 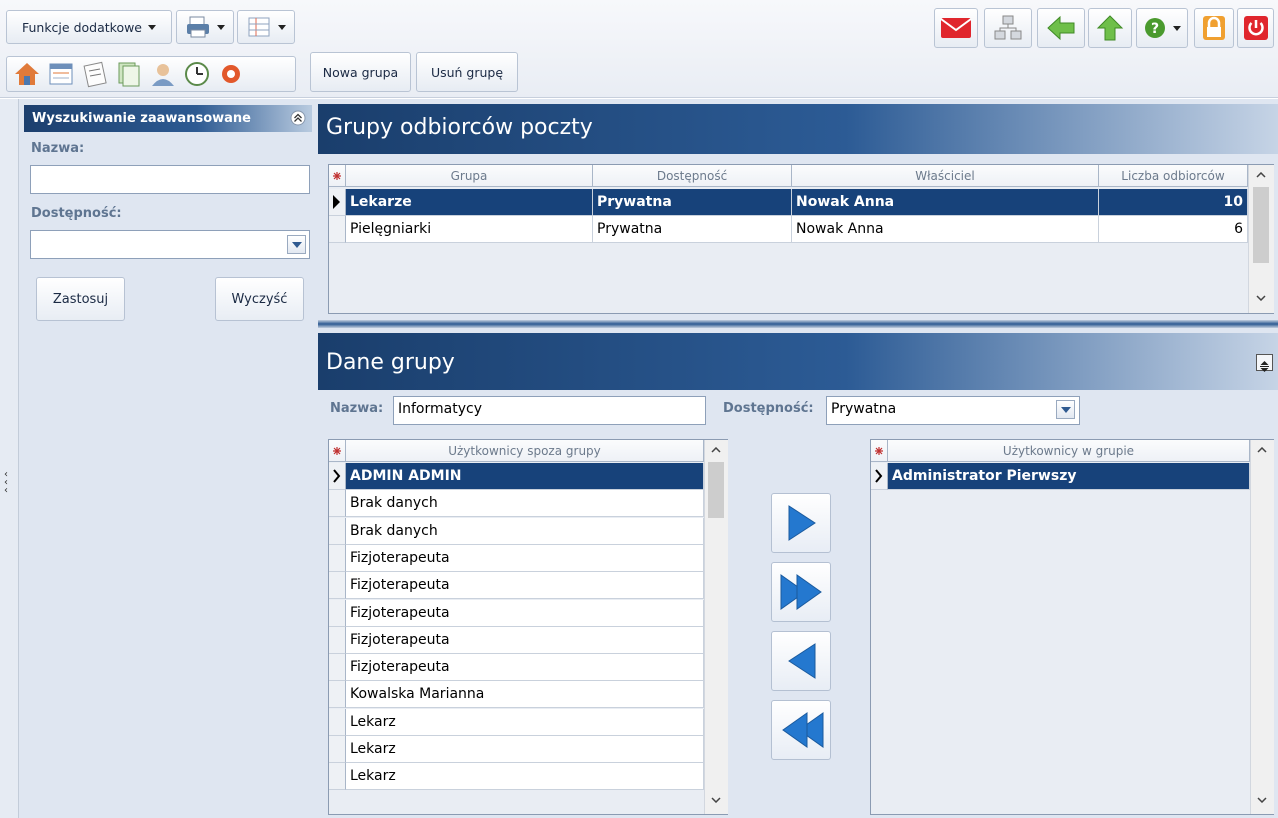 What do you see at coordinates (197, 74) in the screenshot?
I see `clock-icon` at bounding box center [197, 74].